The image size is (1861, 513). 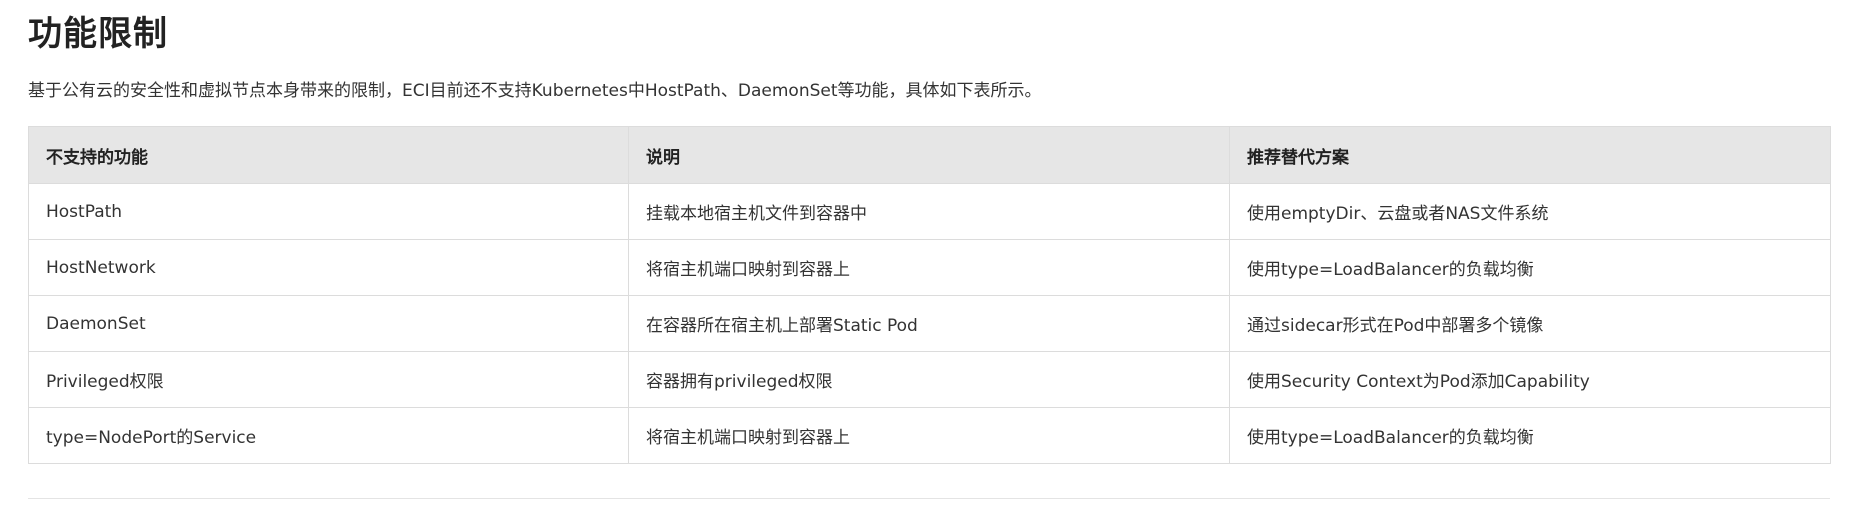 I want to click on cell-alternative: 通过sidecar形式在Pod中部署多个镜像, so click(x=1530, y=323).